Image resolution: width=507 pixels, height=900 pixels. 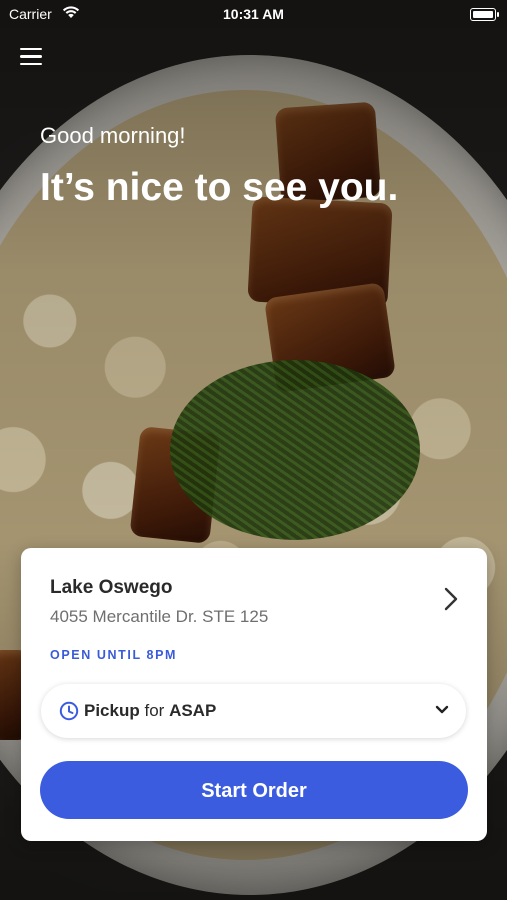 I want to click on greeting-text: Good morning!, so click(x=113, y=135).